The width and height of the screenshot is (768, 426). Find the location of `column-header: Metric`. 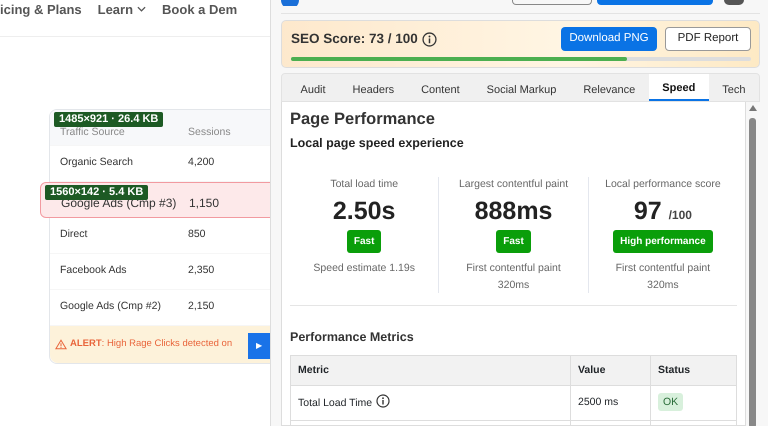

column-header: Metric is located at coordinates (430, 370).